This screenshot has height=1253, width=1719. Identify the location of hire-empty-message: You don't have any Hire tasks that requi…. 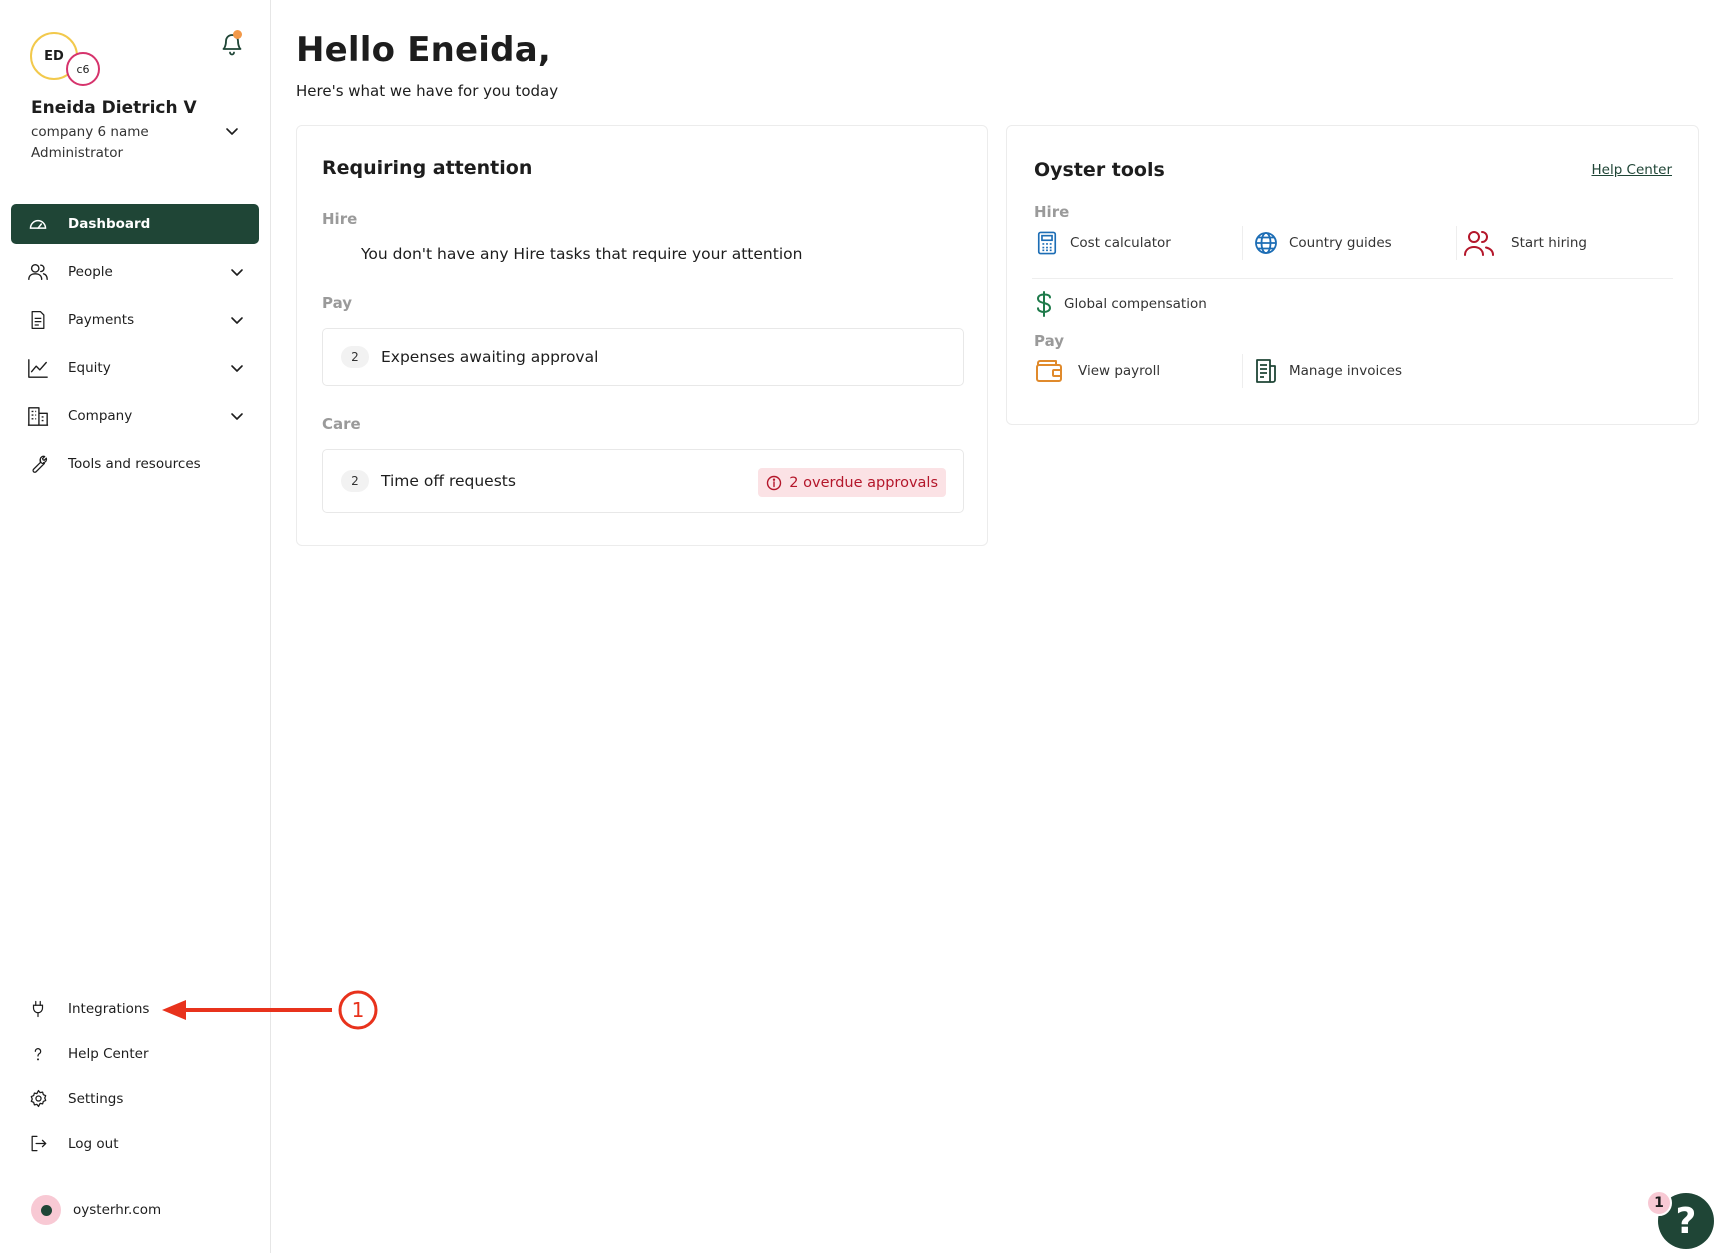
(582, 254).